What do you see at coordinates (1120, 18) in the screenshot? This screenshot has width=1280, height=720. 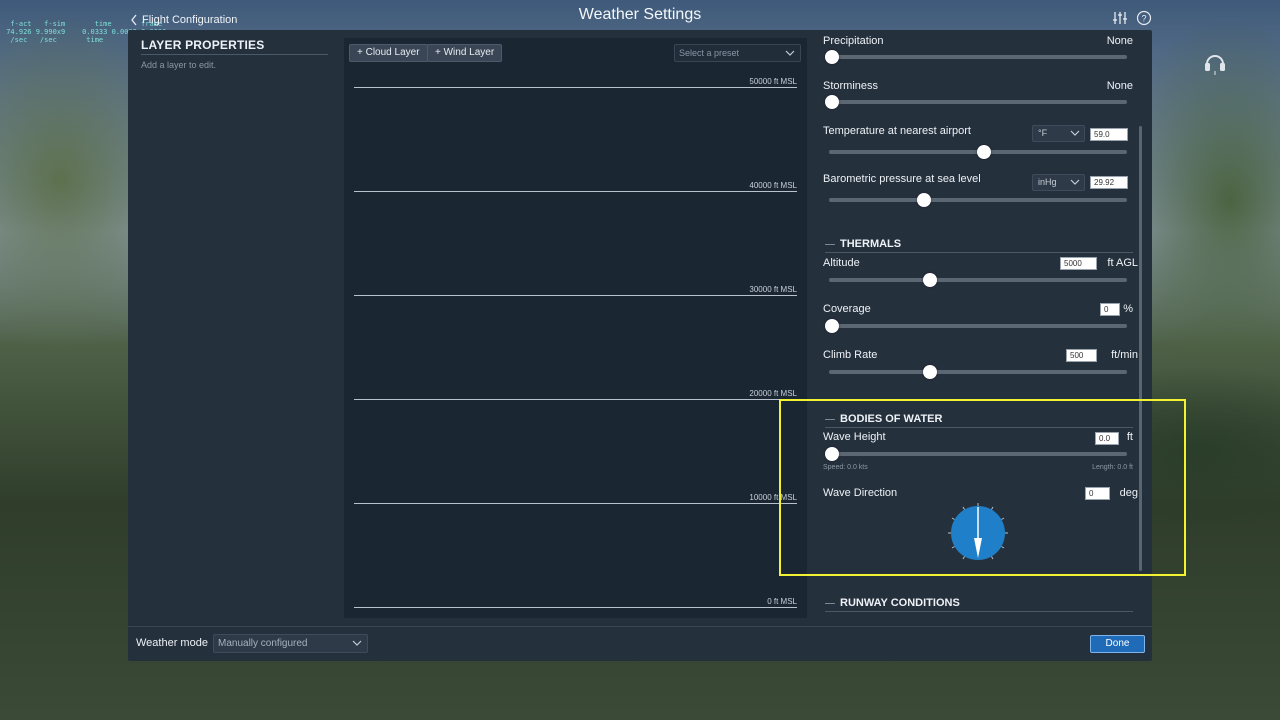 I see `sliders-icon` at bounding box center [1120, 18].